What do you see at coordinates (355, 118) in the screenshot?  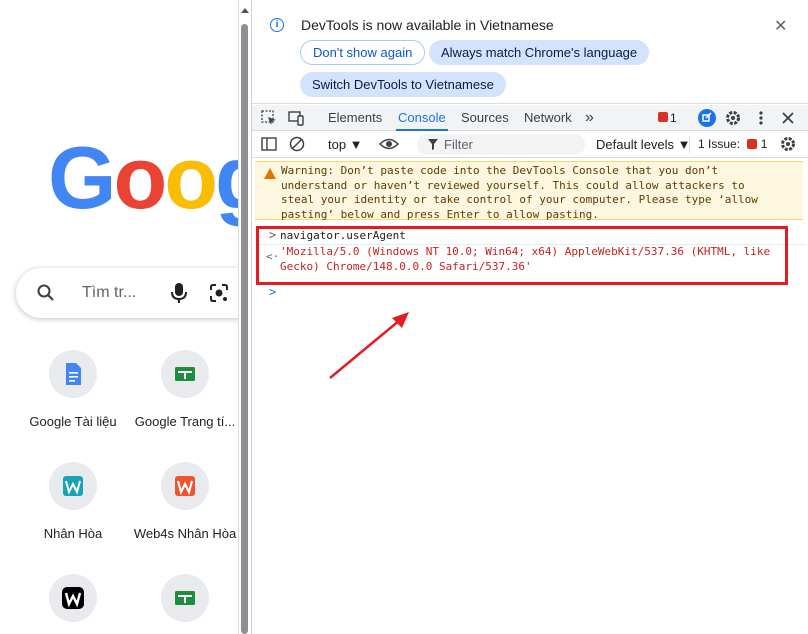 I see `tab-elements: Elements` at bounding box center [355, 118].